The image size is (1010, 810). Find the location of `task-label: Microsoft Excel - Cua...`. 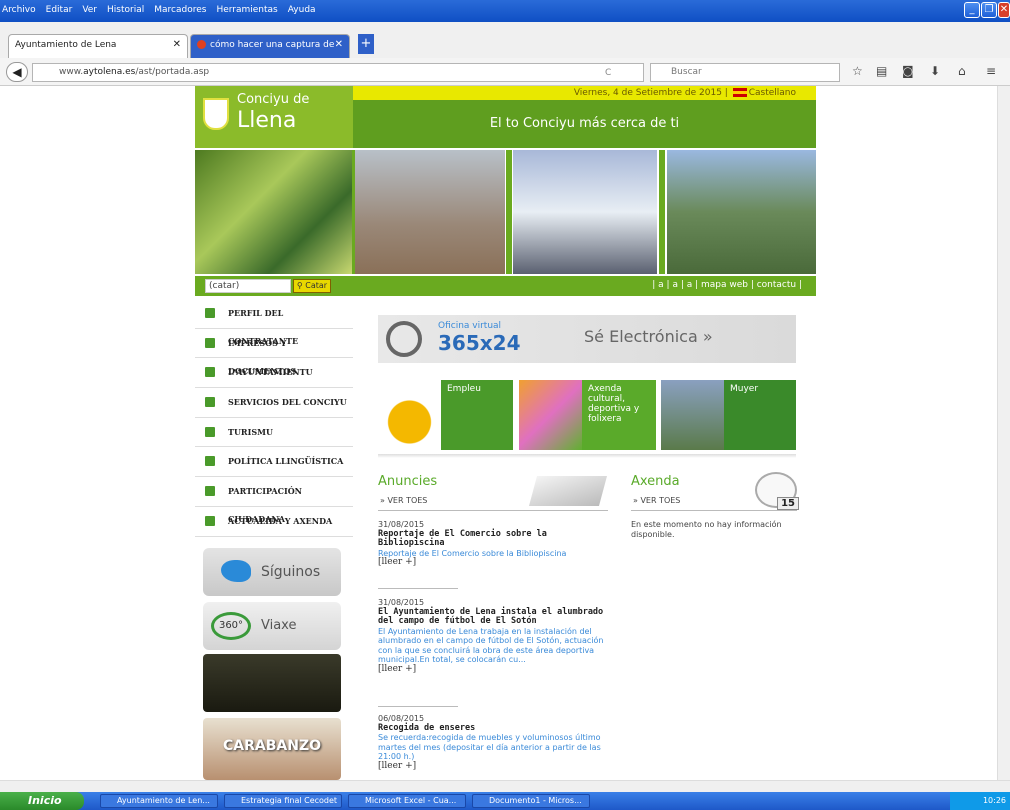

task-label: Microsoft Excel - Cua... is located at coordinates (411, 800).